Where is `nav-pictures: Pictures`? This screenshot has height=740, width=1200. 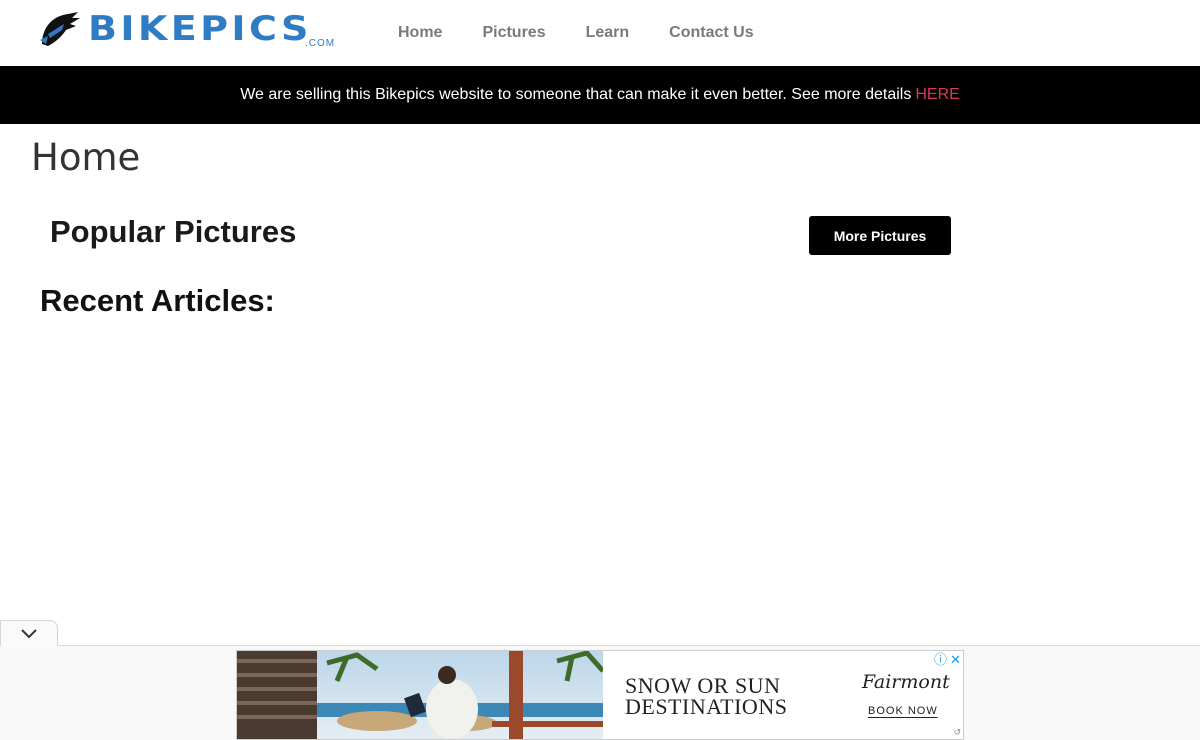 nav-pictures: Pictures is located at coordinates (513, 33).